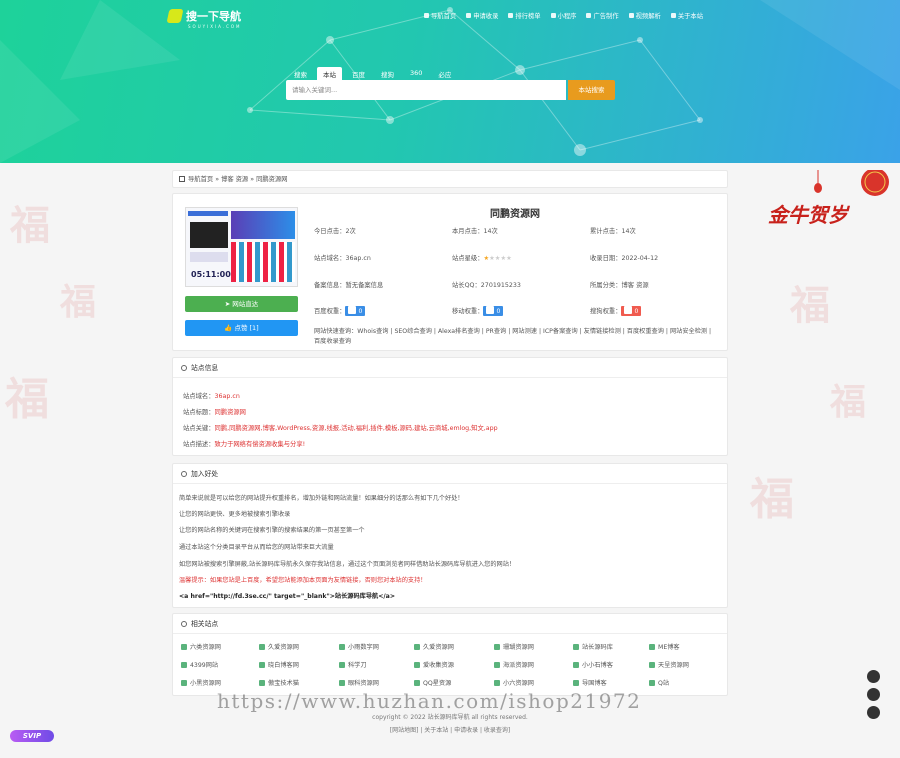  Describe the element at coordinates (78, 302) in the screenshot. I see `bg-fu-char-2: 福` at that location.